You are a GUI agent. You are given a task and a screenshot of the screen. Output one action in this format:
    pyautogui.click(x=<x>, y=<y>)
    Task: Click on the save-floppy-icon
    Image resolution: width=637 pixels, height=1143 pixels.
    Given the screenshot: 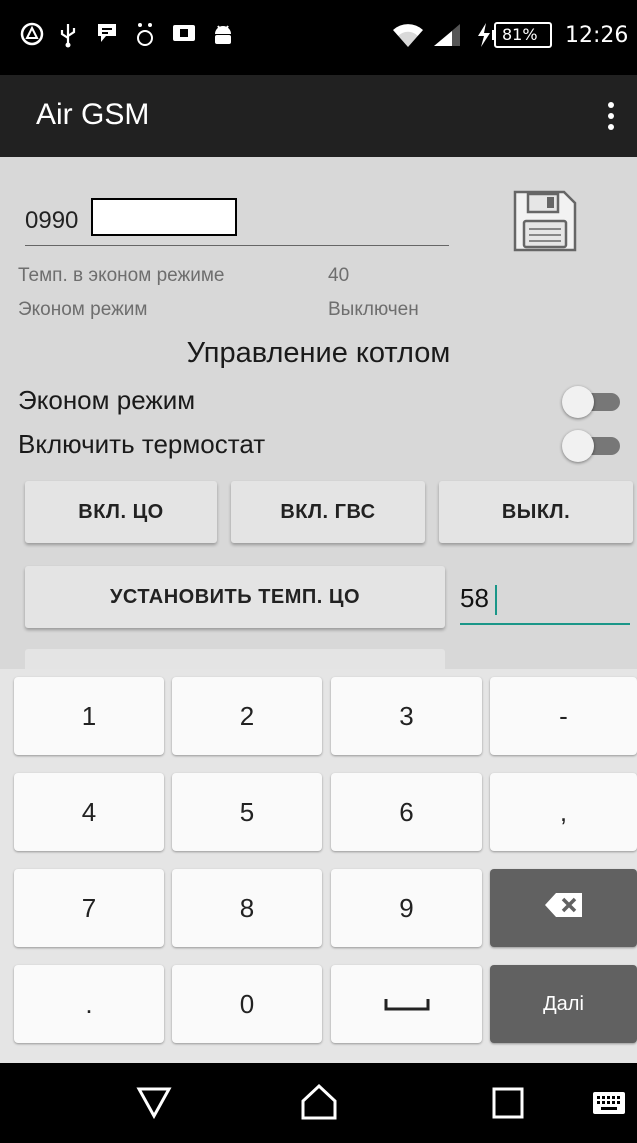 What is the action you would take?
    pyautogui.click(x=545, y=221)
    